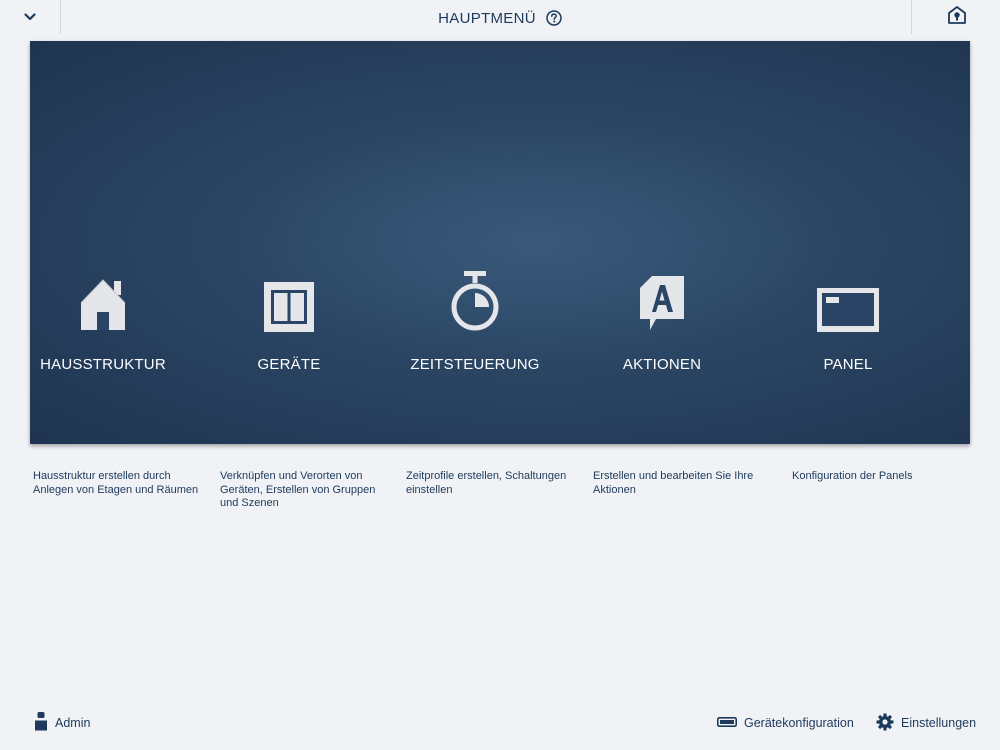  Describe the element at coordinates (289, 301) in the screenshot. I see `switch-icon` at that location.